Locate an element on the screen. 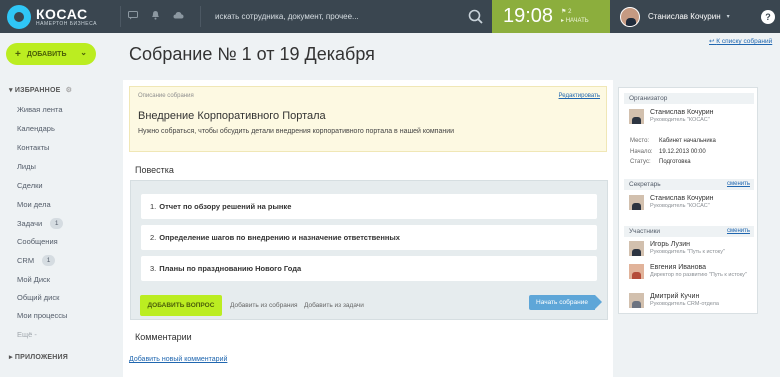  agenda-item-number: 3. is located at coordinates (153, 268).